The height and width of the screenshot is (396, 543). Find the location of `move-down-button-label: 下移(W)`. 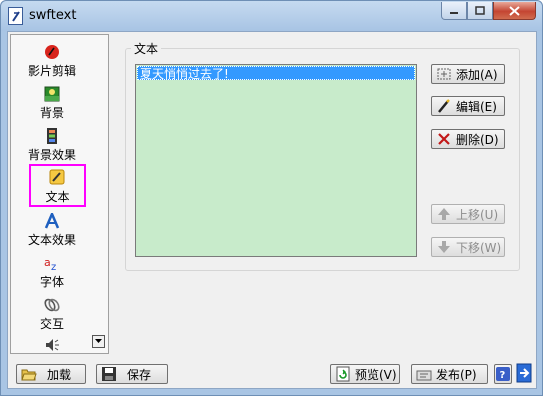

move-down-button-label: 下移(W) is located at coordinates (479, 247).